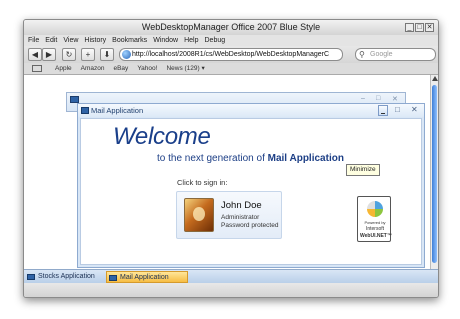 The width and height of the screenshot is (460, 319). I want to click on bookmarks-bar: Apple Amazon eBay Yahoo! News (129) ▾, so click(231, 69).